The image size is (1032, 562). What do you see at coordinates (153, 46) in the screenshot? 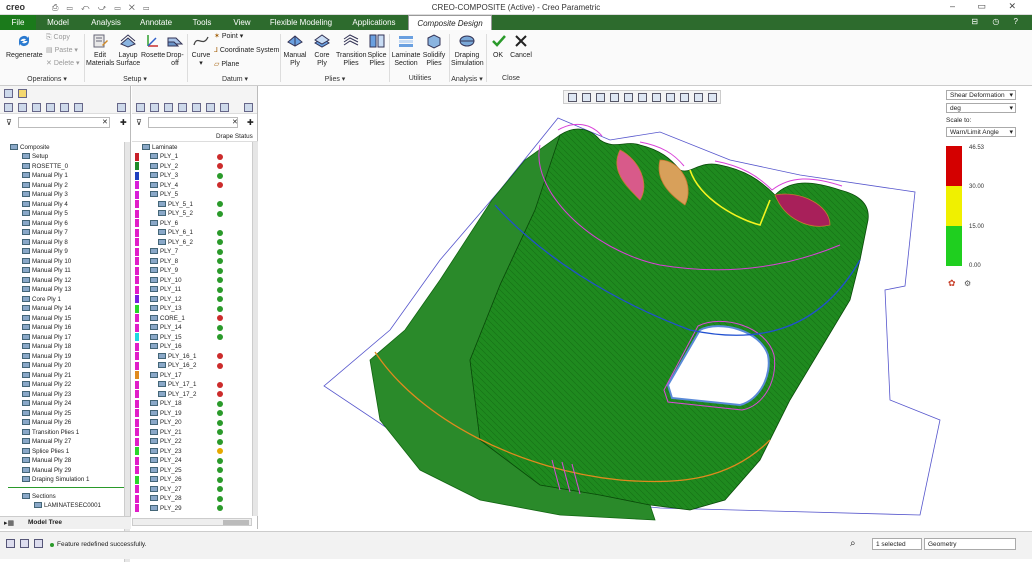
I see `rosette-button: Rosette` at bounding box center [153, 46].